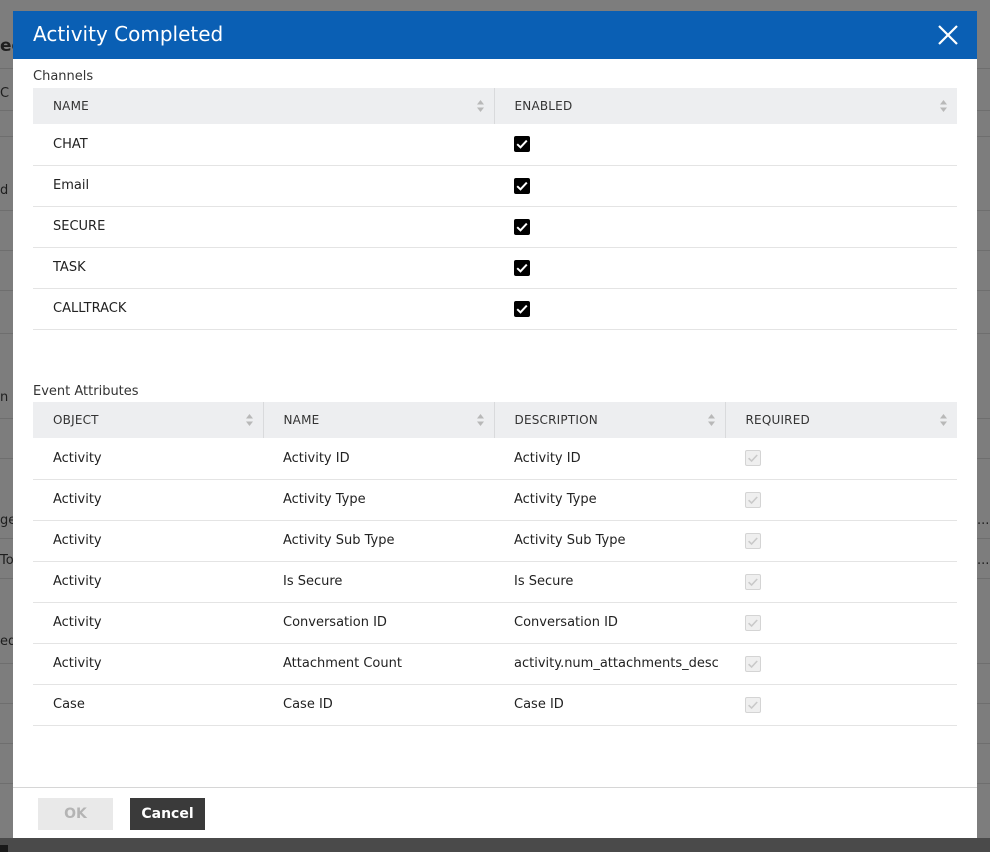 This screenshot has height=852, width=990. What do you see at coordinates (609, 500) in the screenshot?
I see `attribute-description: Activity Type` at bounding box center [609, 500].